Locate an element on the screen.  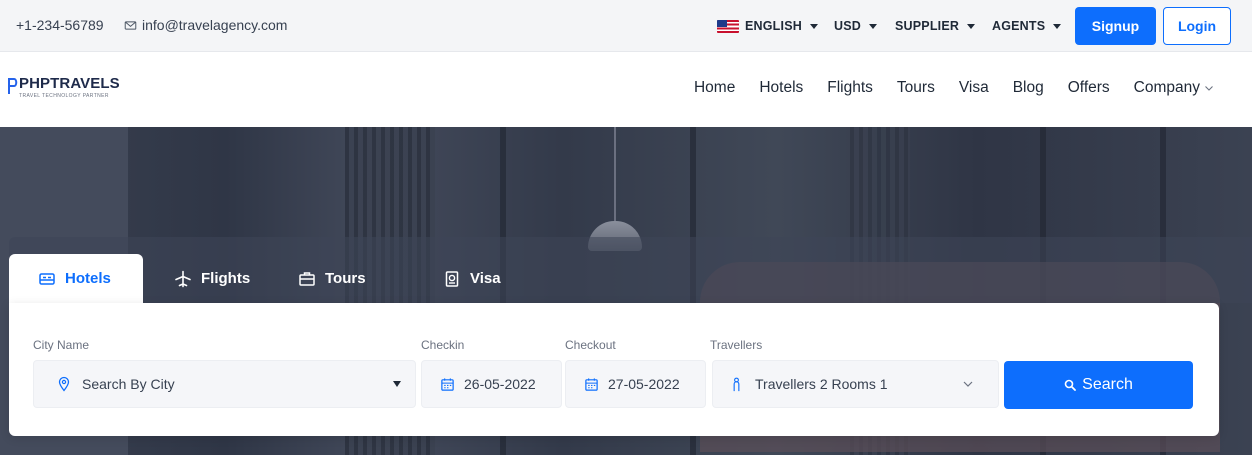
plane-icon is located at coordinates (183, 278).